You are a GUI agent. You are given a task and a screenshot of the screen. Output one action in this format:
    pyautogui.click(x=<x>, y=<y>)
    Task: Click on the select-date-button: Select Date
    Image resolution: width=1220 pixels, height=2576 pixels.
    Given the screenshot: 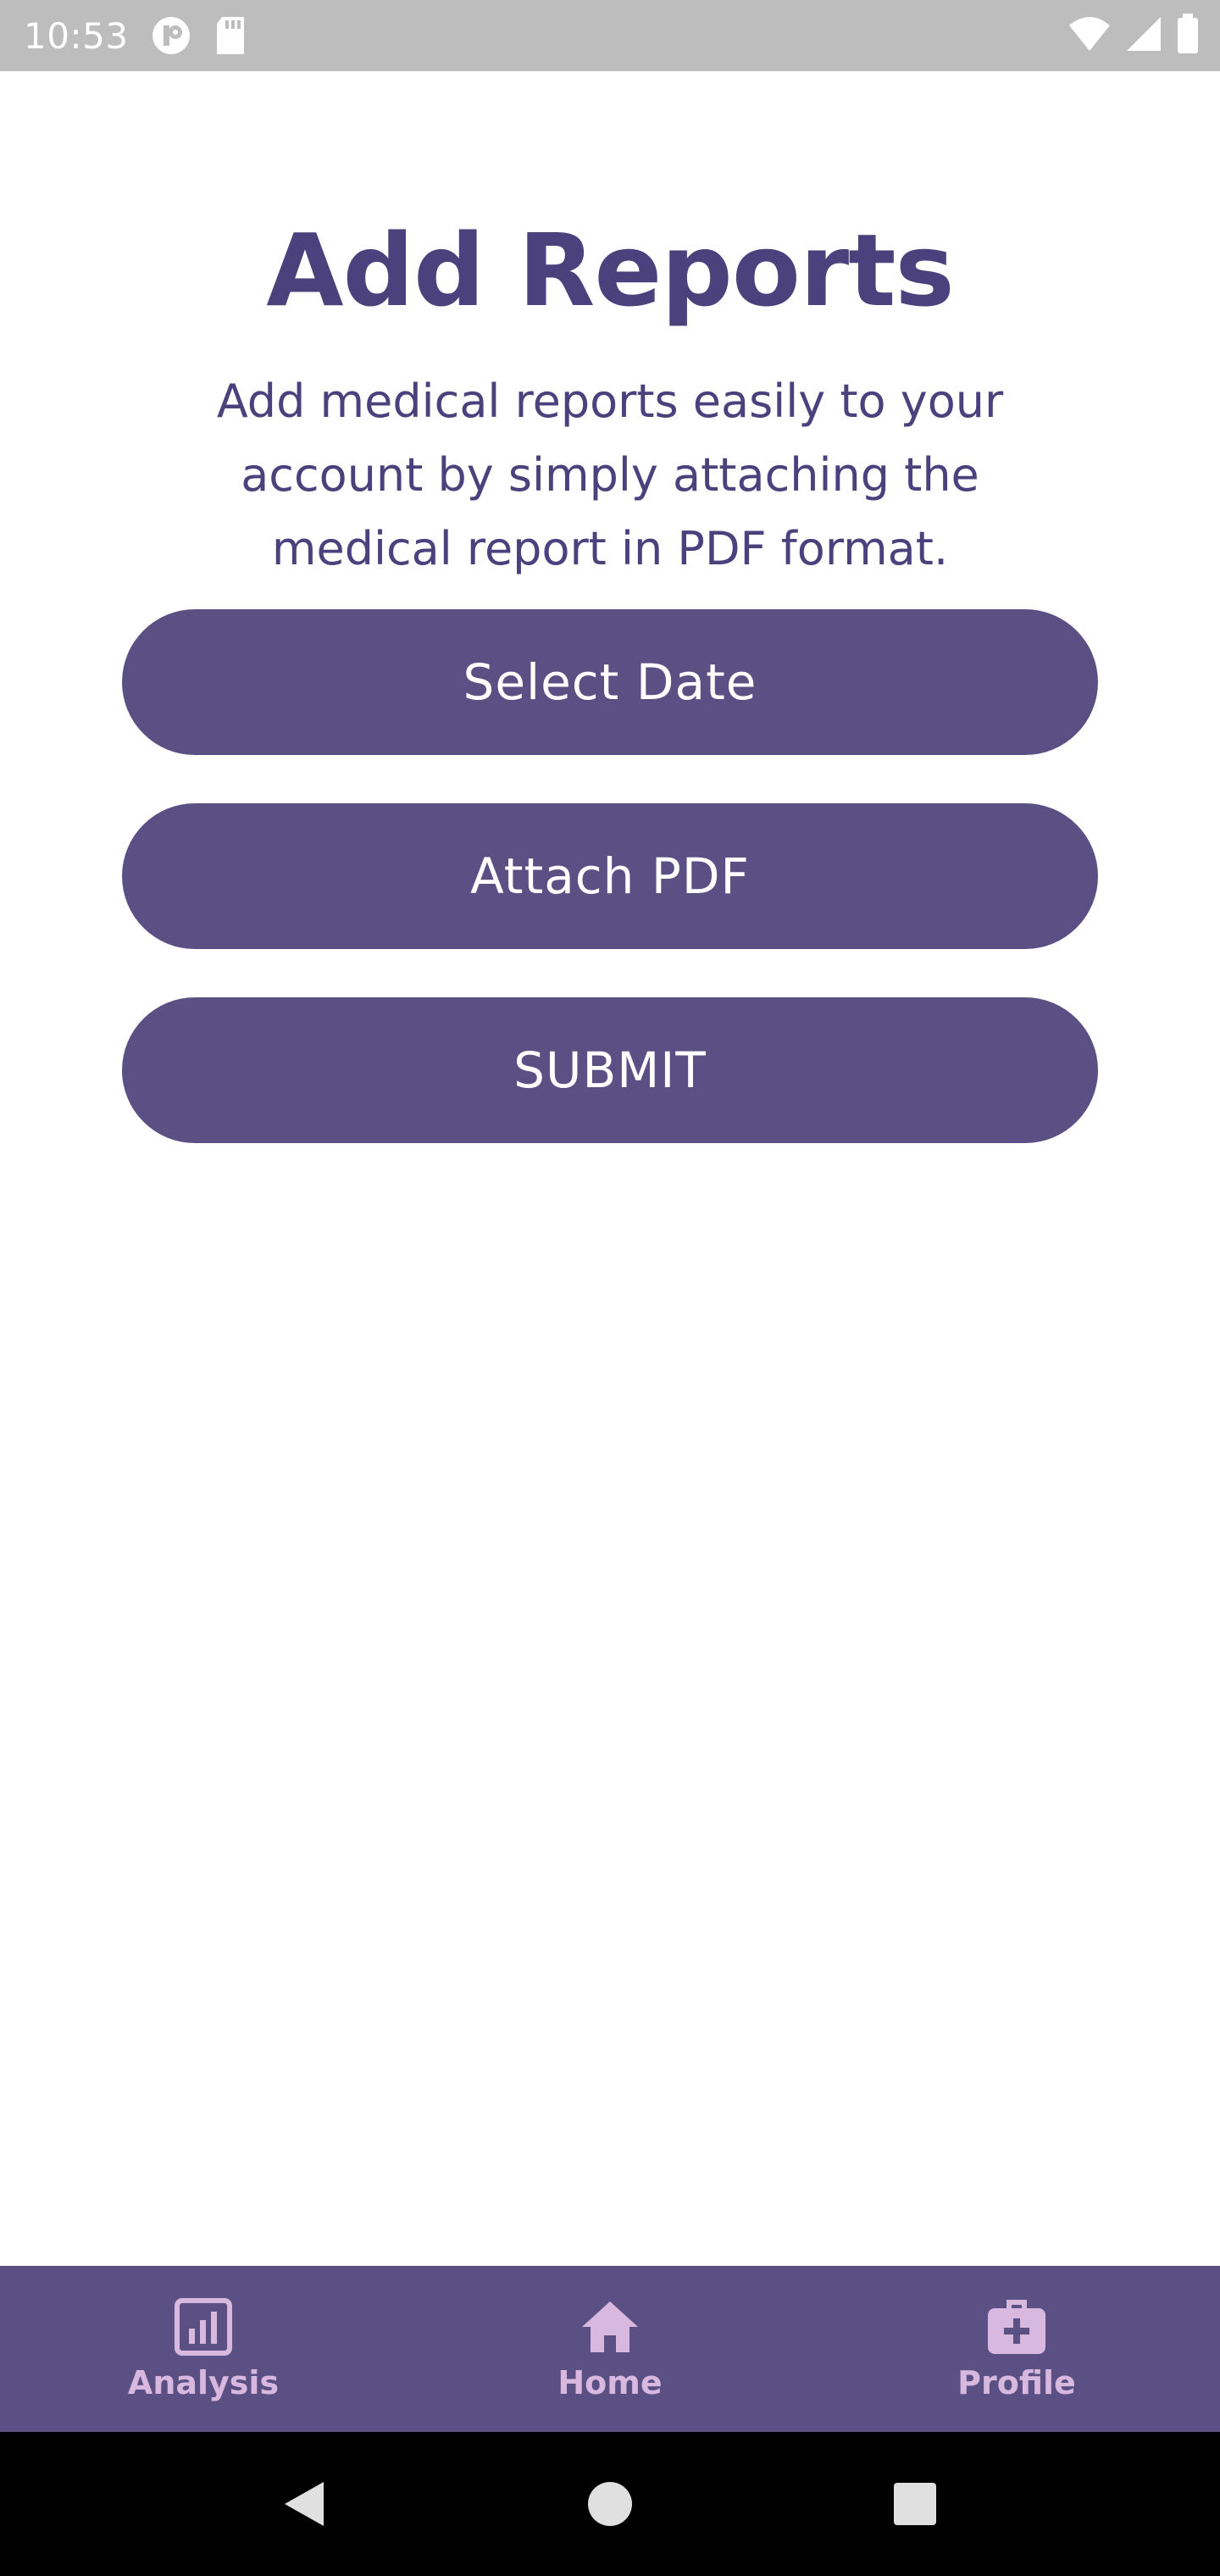 What is the action you would take?
    pyautogui.click(x=610, y=682)
    